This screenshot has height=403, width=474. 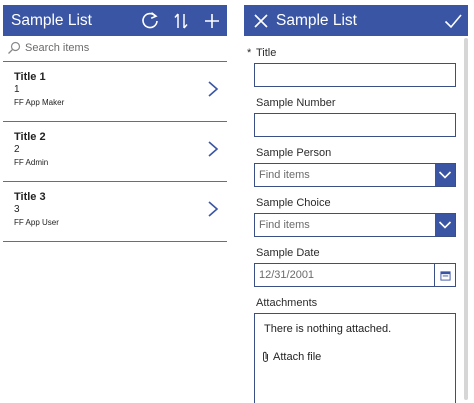 I want to click on item-person: FF App User, so click(x=36, y=222).